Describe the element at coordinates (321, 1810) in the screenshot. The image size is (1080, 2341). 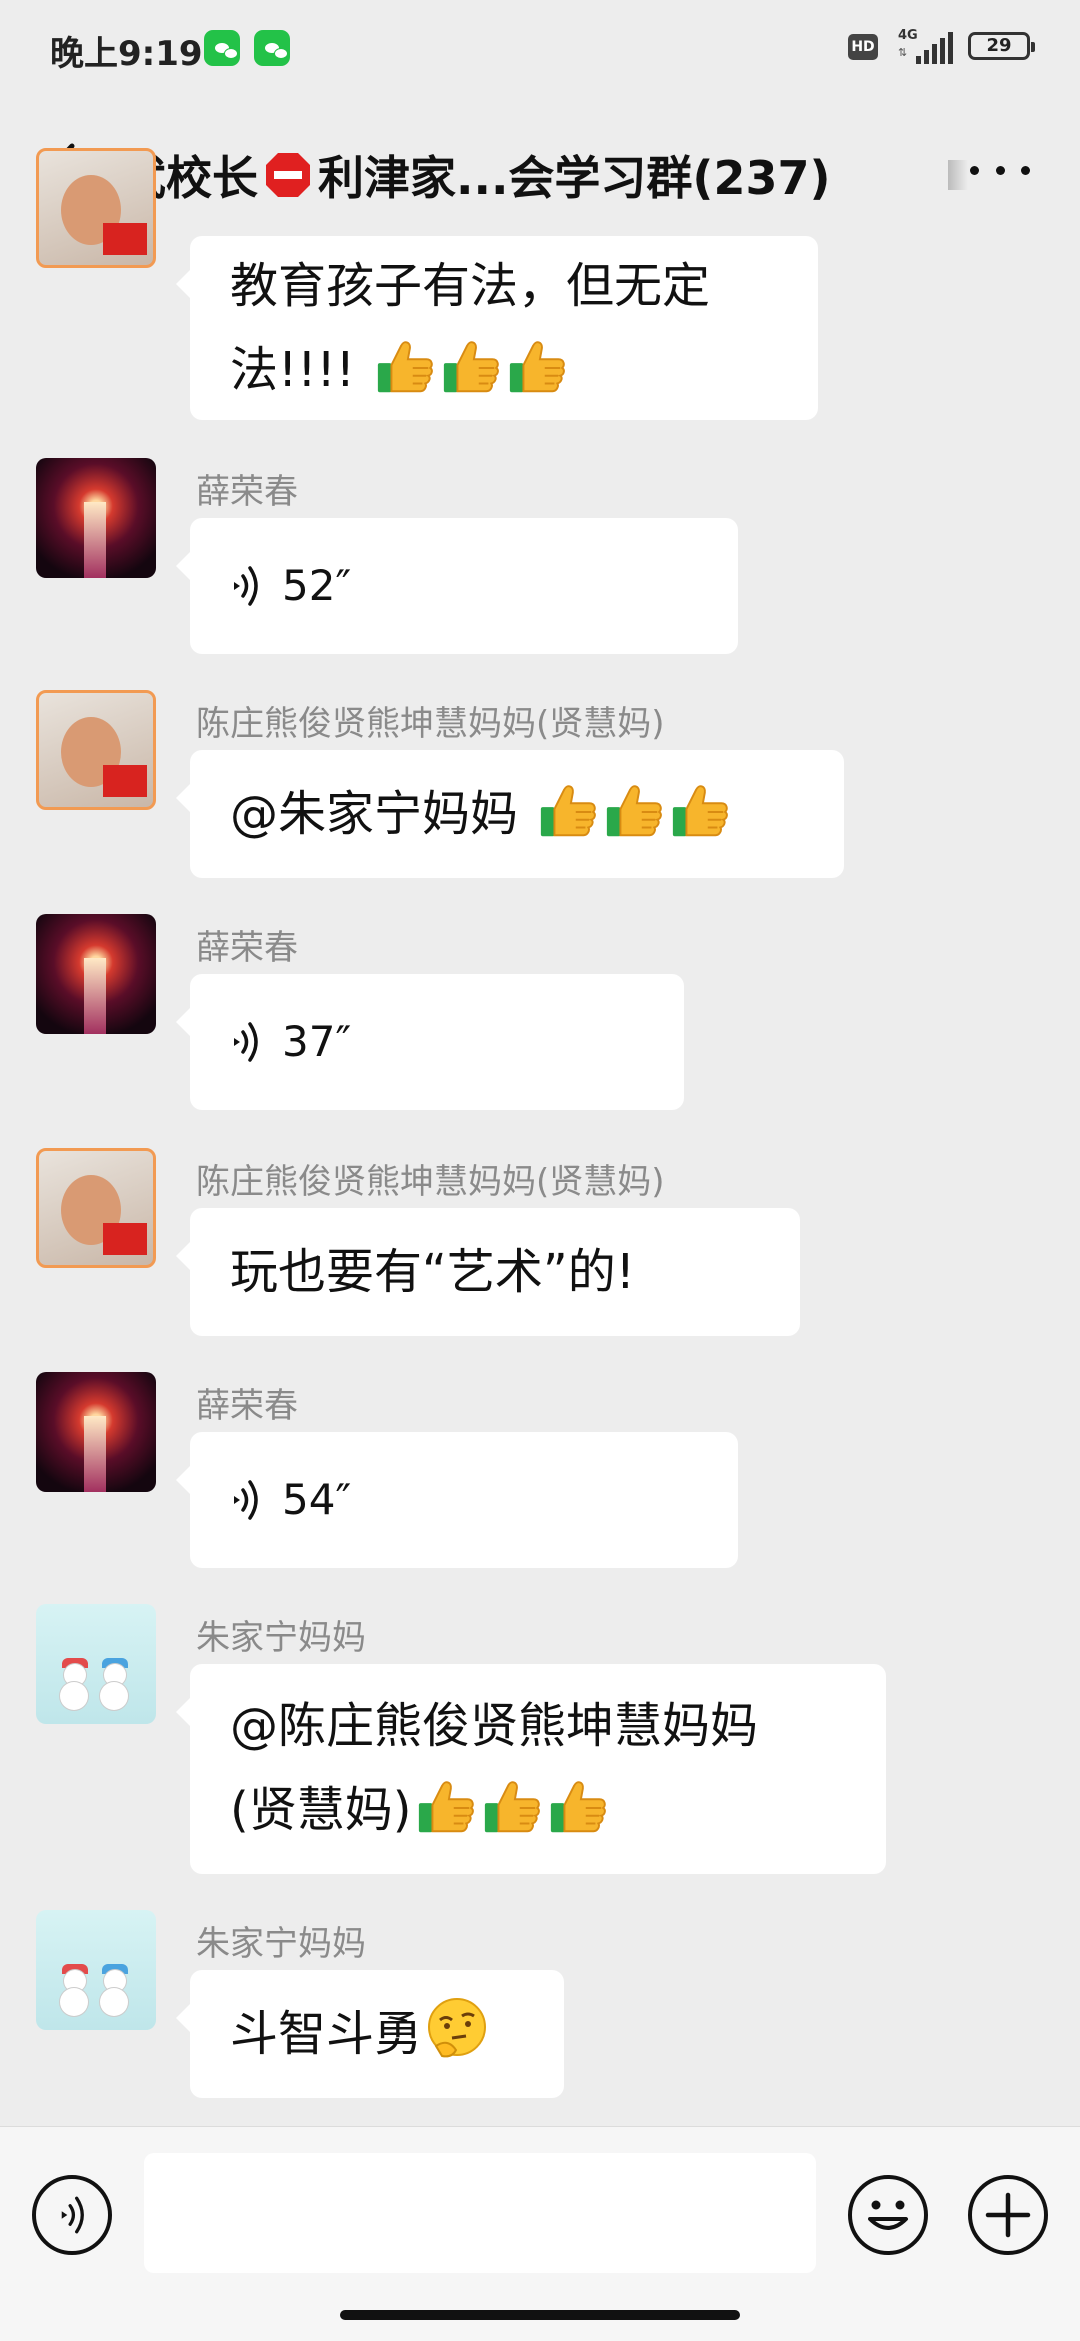
I see `message-text-line2: (贤慧妈)` at that location.